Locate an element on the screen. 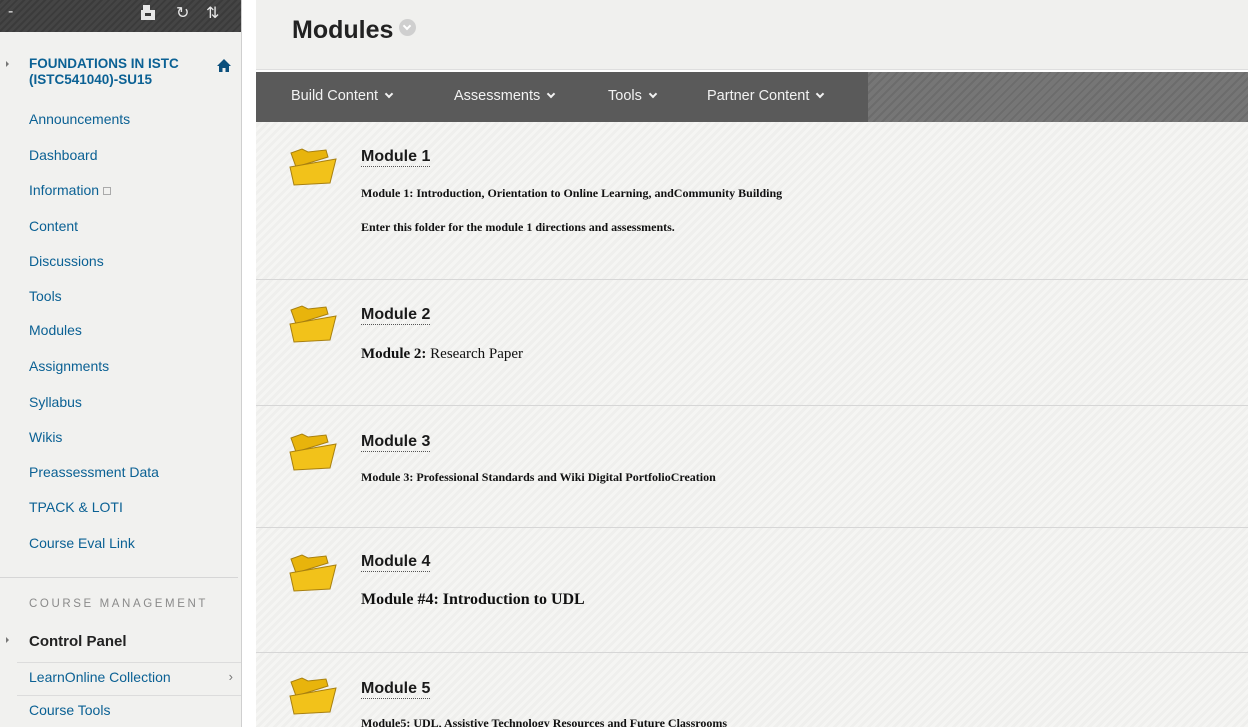 The height and width of the screenshot is (727, 1248). sidebar-item-tpack-loti: TPACK & LOTI is located at coordinates (76, 507).